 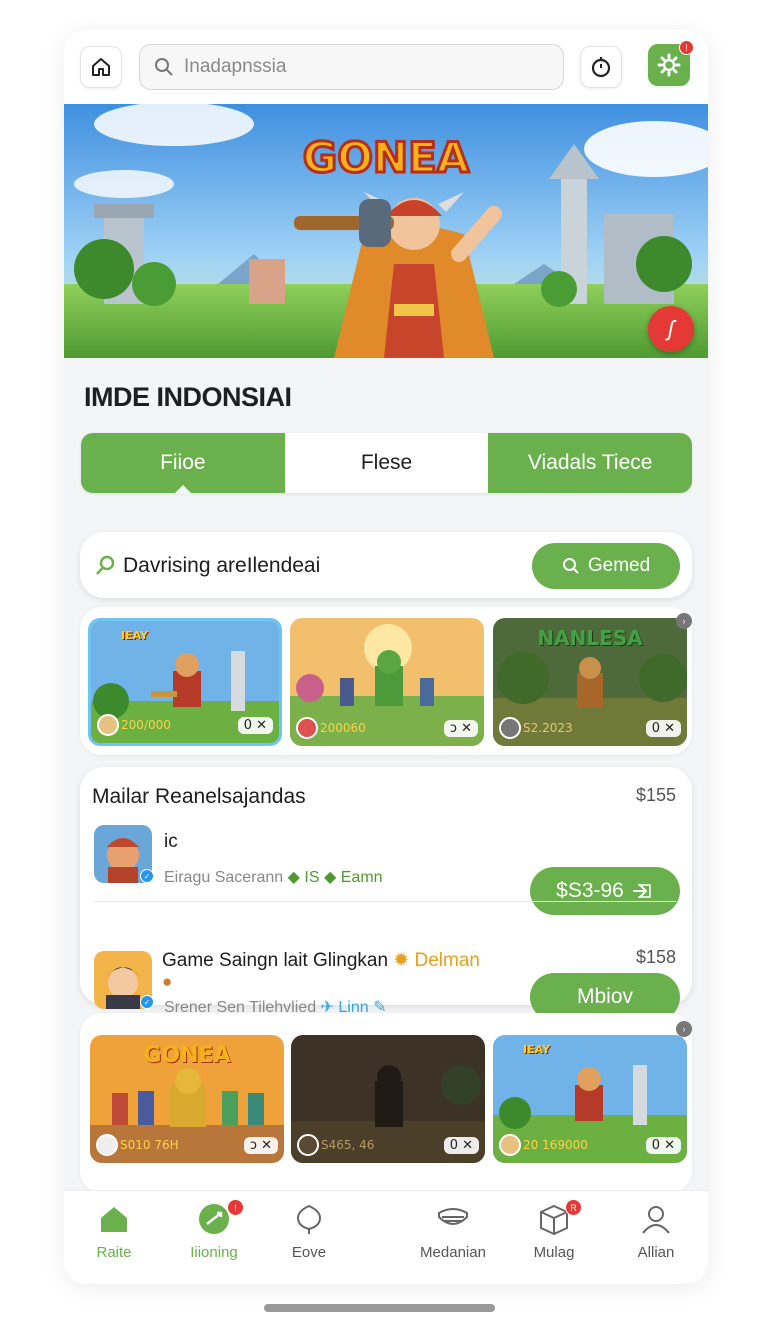 What do you see at coordinates (656, 1252) in the screenshot?
I see `nav-label: Allian` at bounding box center [656, 1252].